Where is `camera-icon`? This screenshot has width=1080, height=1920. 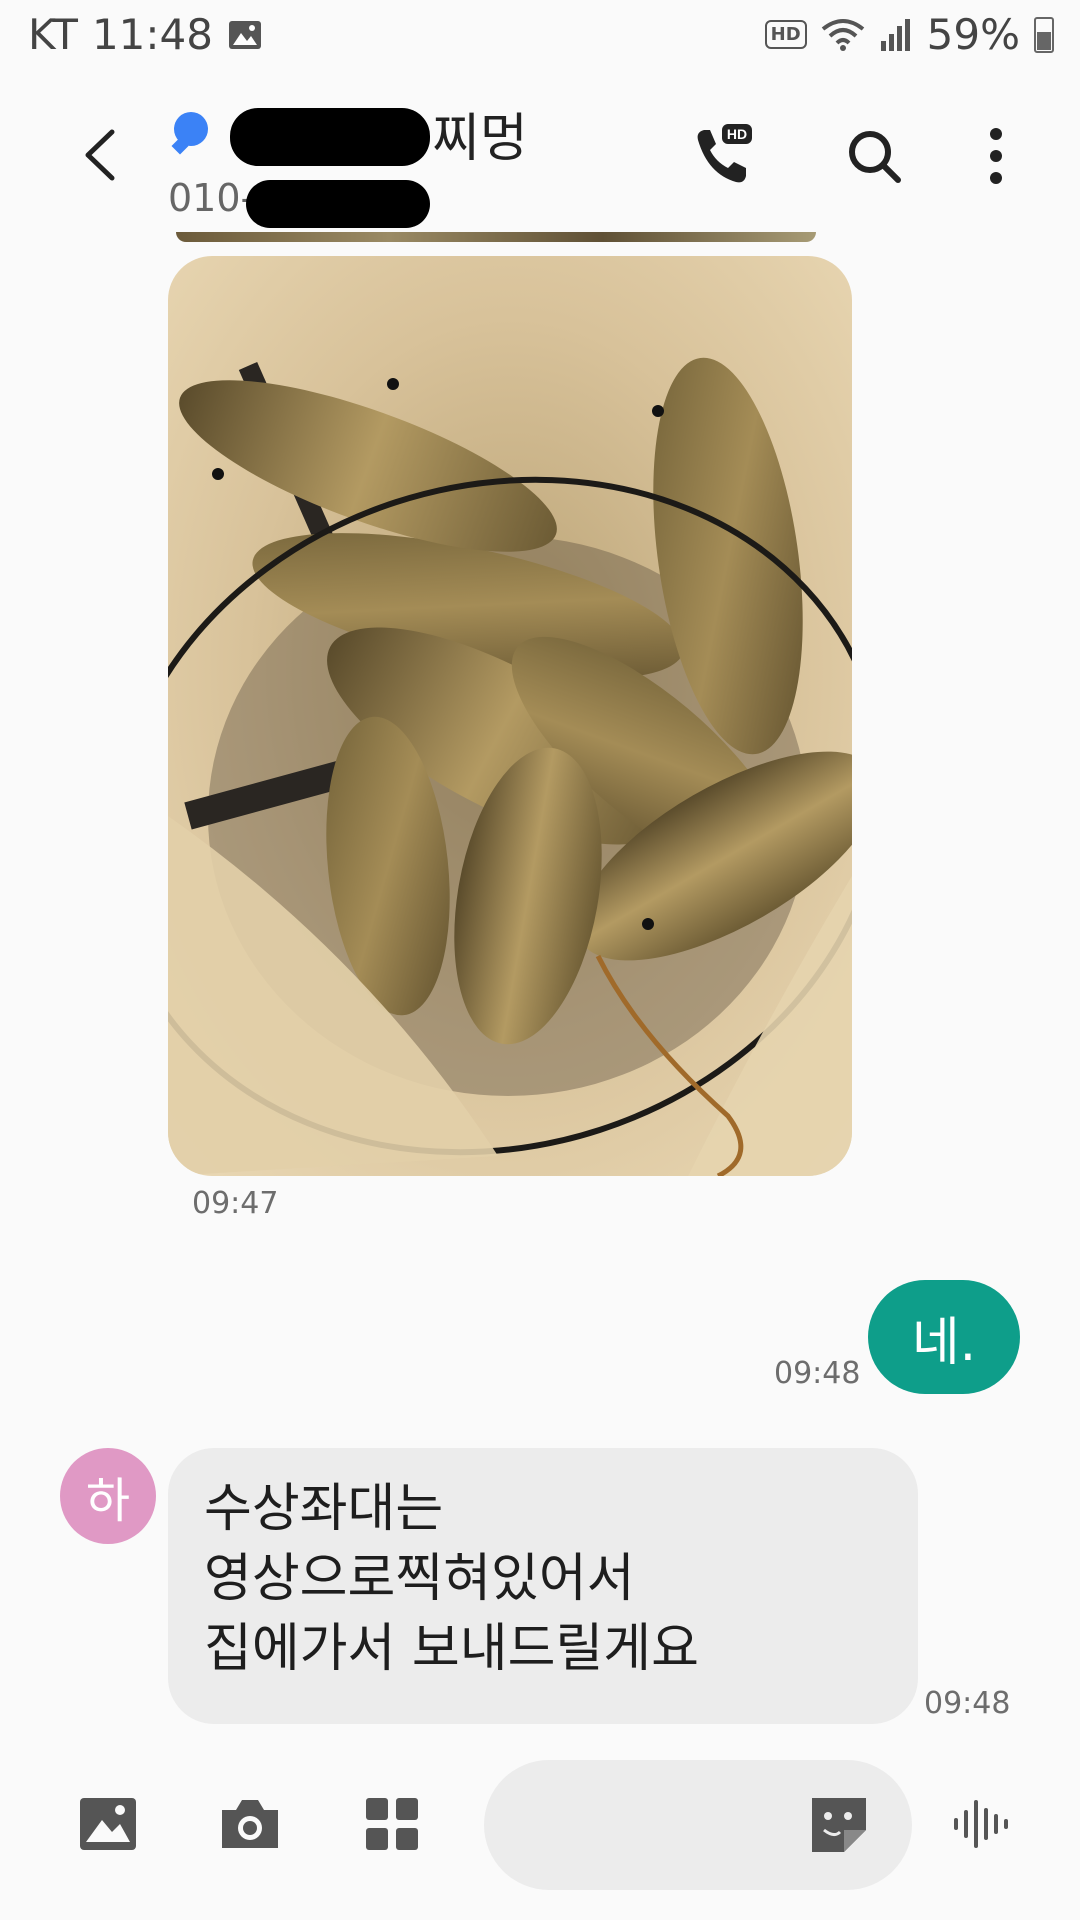
camera-icon is located at coordinates (250, 1824).